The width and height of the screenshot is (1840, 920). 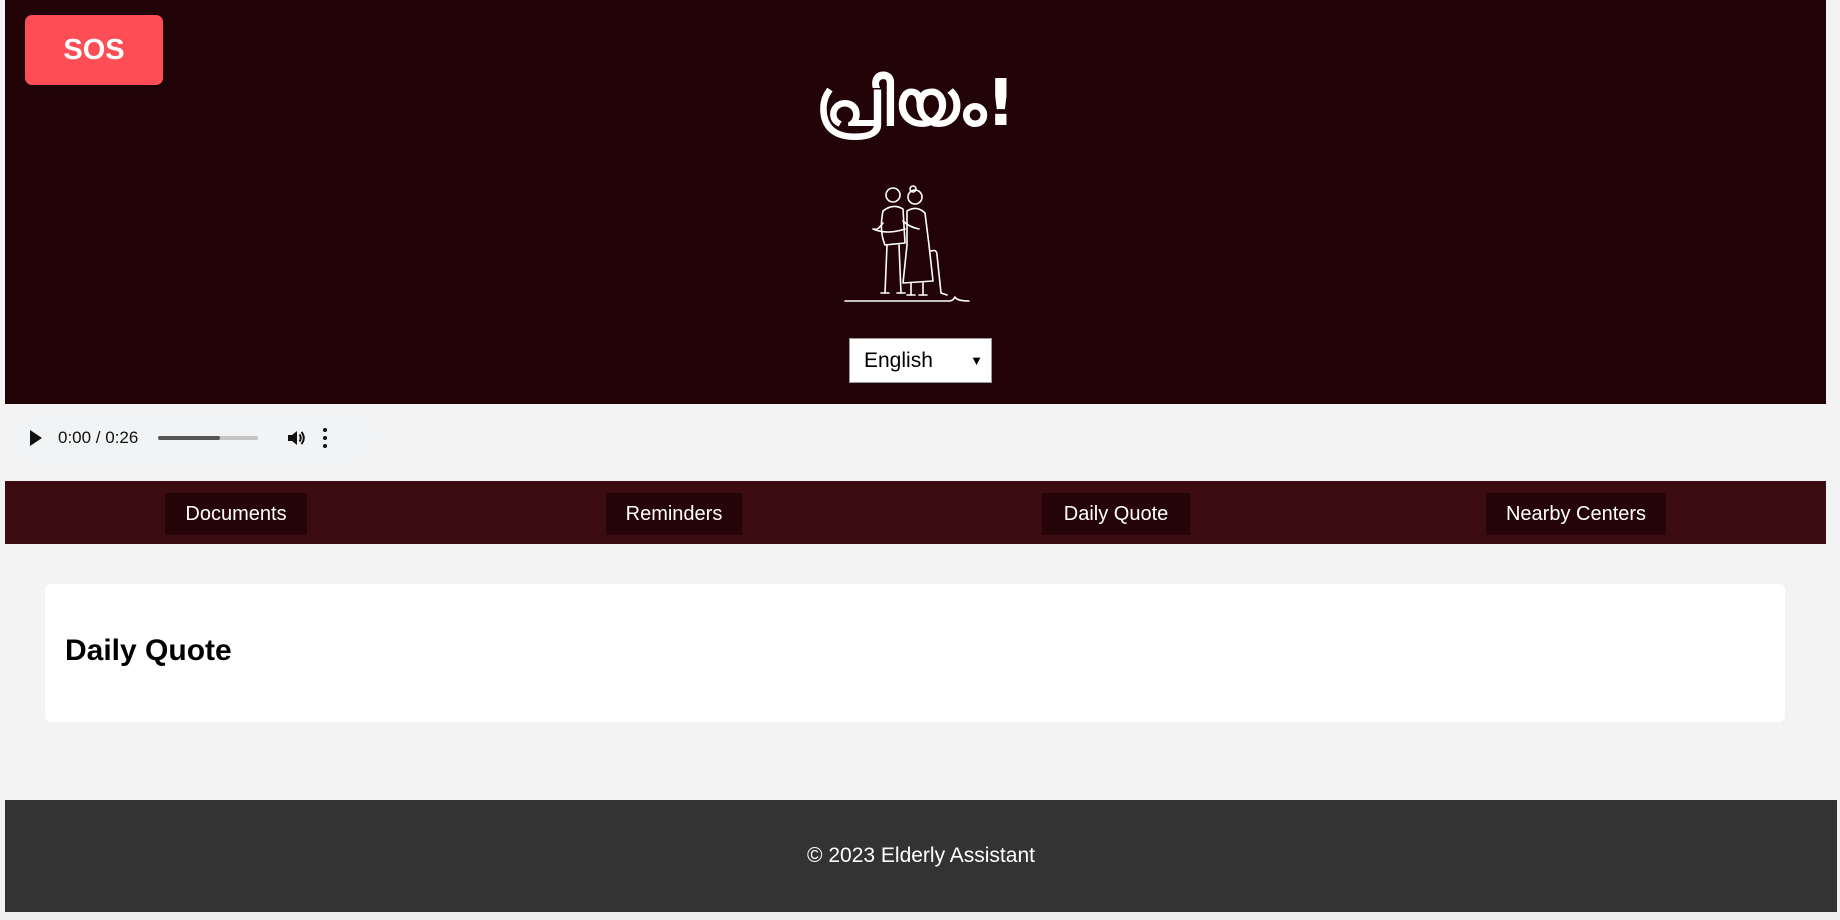 I want to click on footer-text: © 2023 Elderly Assistant, so click(x=921, y=855).